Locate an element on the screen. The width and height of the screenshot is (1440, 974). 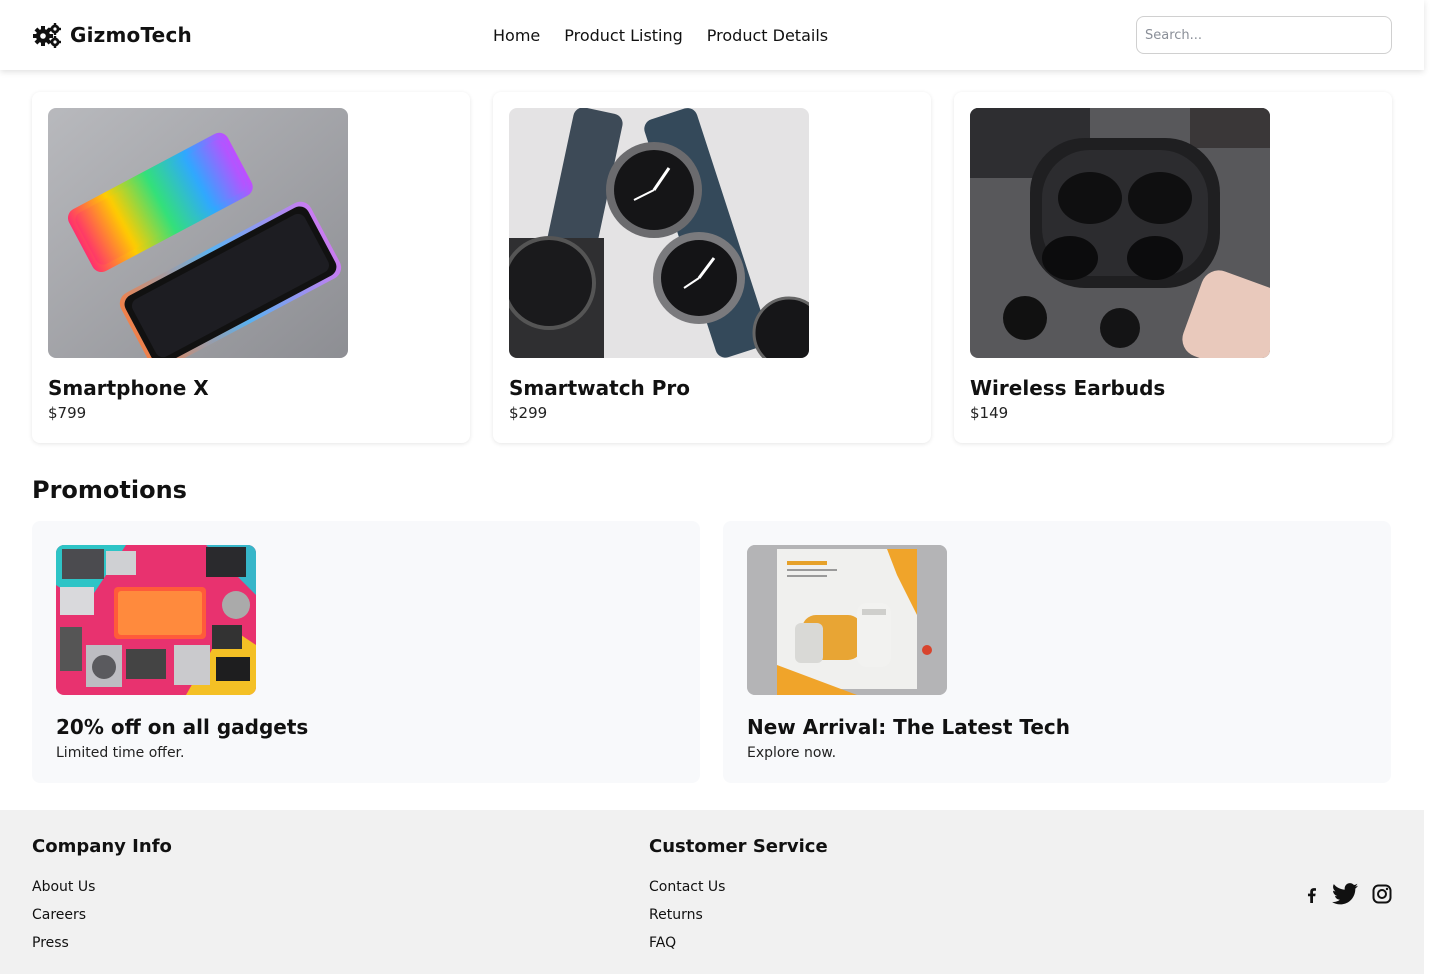
gadgets-sale-image is located at coordinates (156, 620).